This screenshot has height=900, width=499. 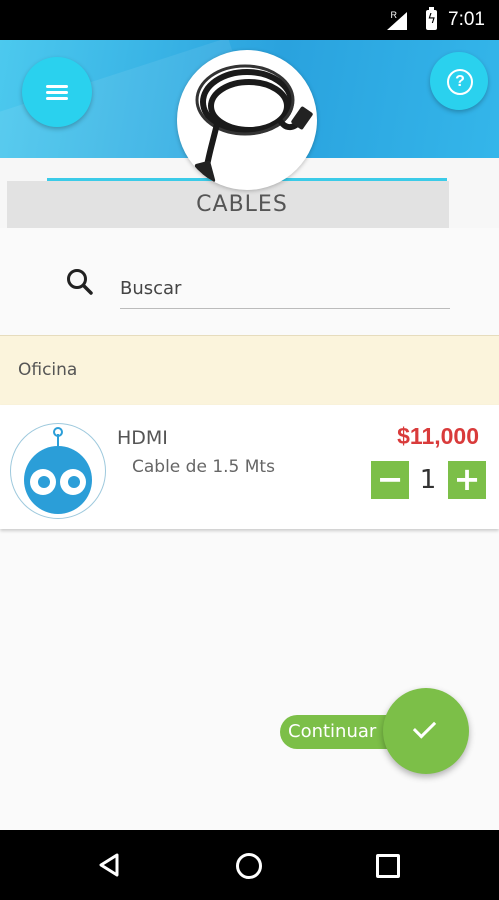 What do you see at coordinates (285, 288) in the screenshot?
I see `search-input` at bounding box center [285, 288].